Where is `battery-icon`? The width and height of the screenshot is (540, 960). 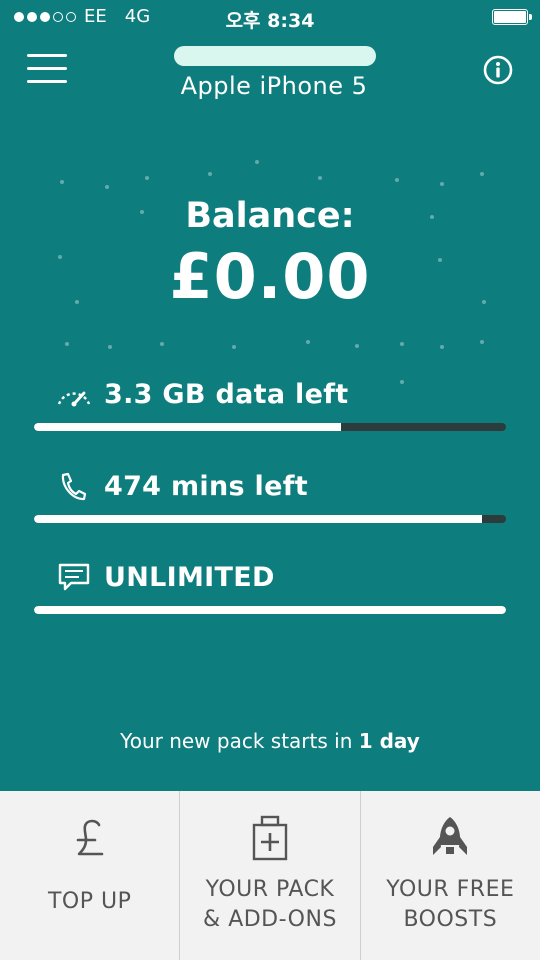 battery-icon is located at coordinates (512, 17).